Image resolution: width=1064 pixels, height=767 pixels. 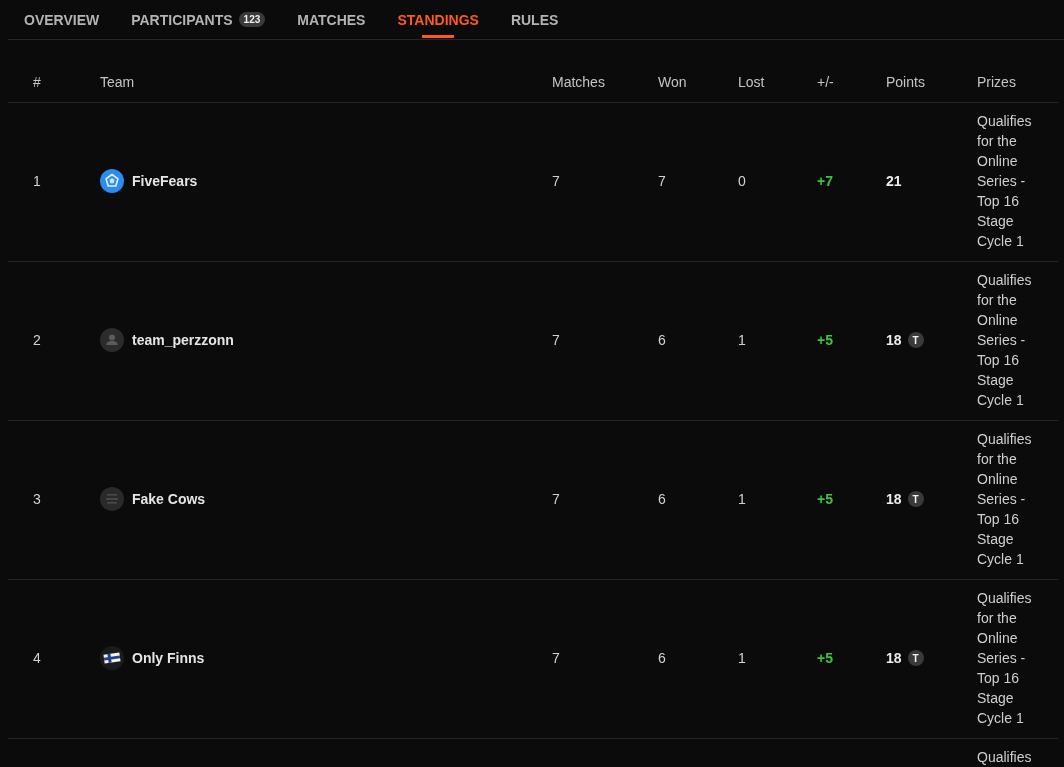 What do you see at coordinates (825, 181) in the screenshot?
I see `score-difference: +7` at bounding box center [825, 181].